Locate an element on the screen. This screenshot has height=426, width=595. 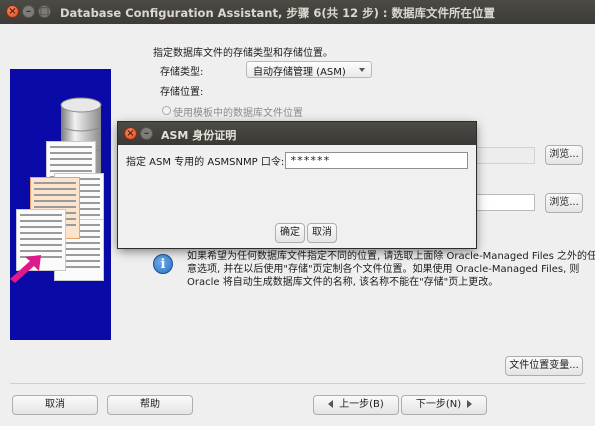
next-button-label: 下一步(N) is located at coordinates (438, 404).